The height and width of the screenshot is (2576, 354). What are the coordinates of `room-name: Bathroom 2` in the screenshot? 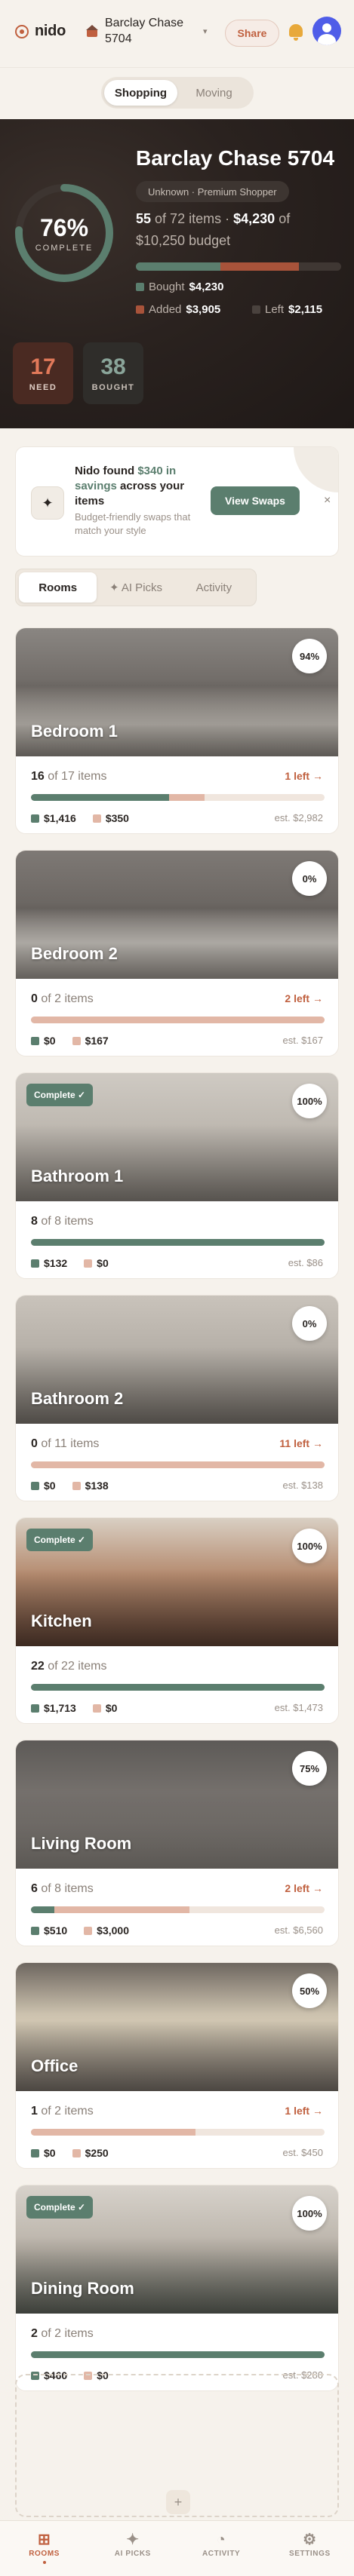 It's located at (77, 1398).